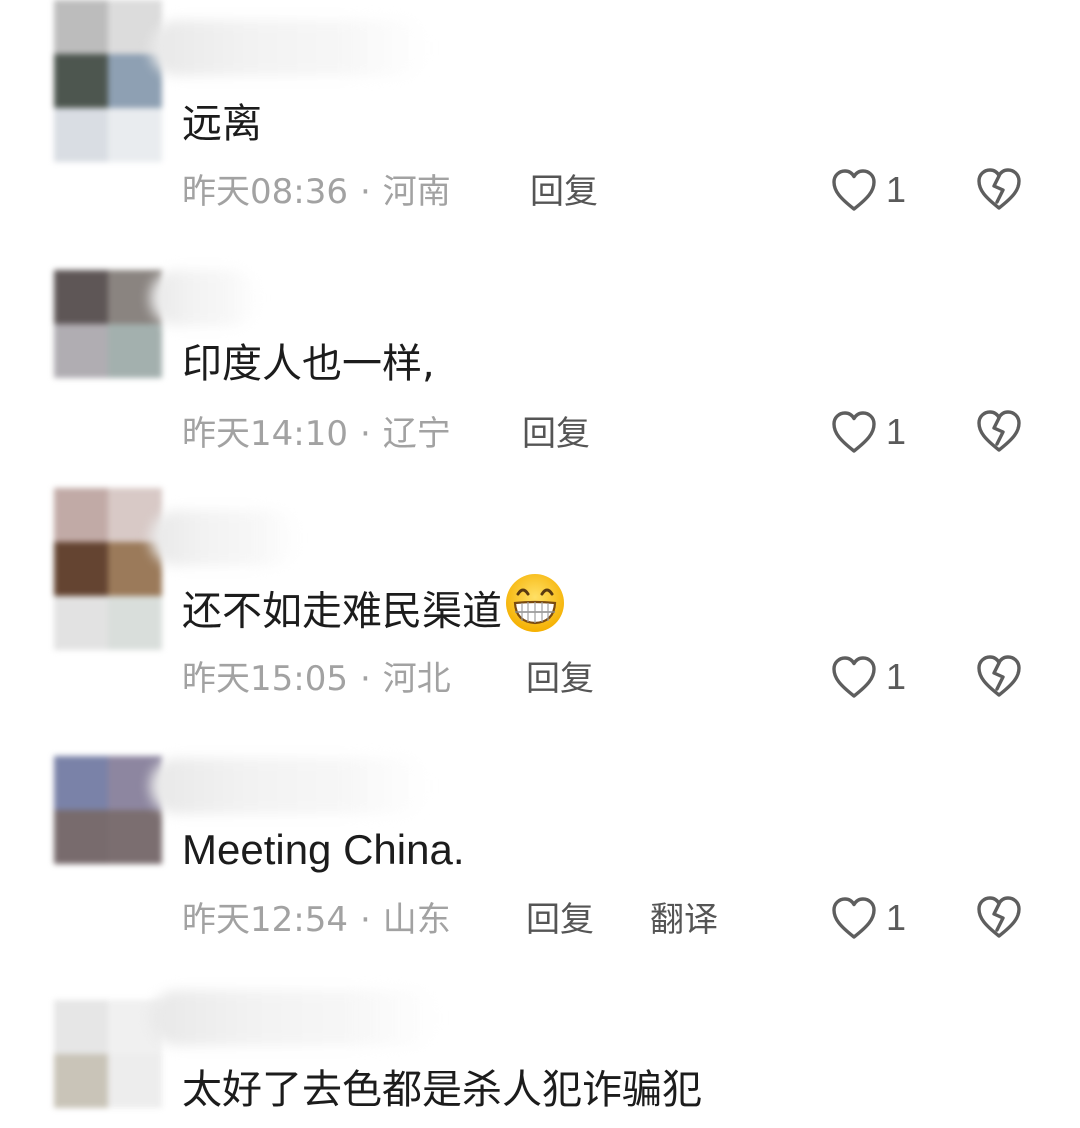 The image size is (1080, 1128). Describe the element at coordinates (308, 364) in the screenshot. I see `comment-text: 印度人也一样,` at that location.